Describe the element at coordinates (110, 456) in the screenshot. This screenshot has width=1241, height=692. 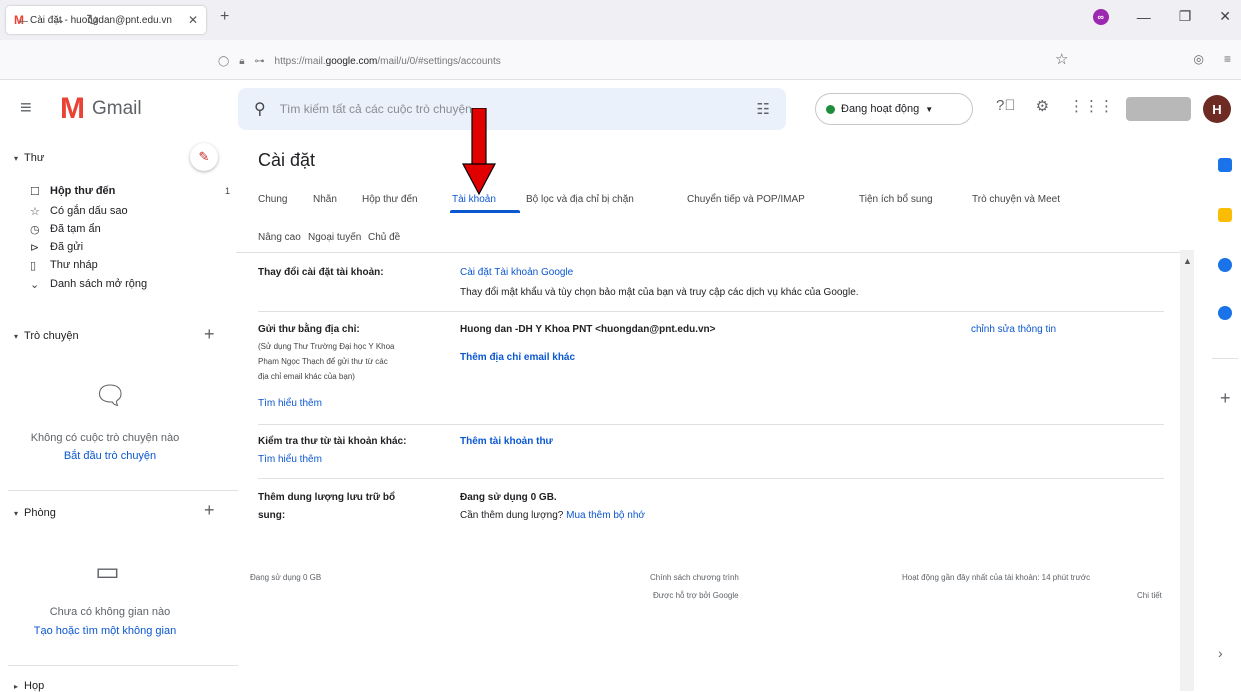
I see `start-chat-link: Bắt đầu trò chuyện` at that location.